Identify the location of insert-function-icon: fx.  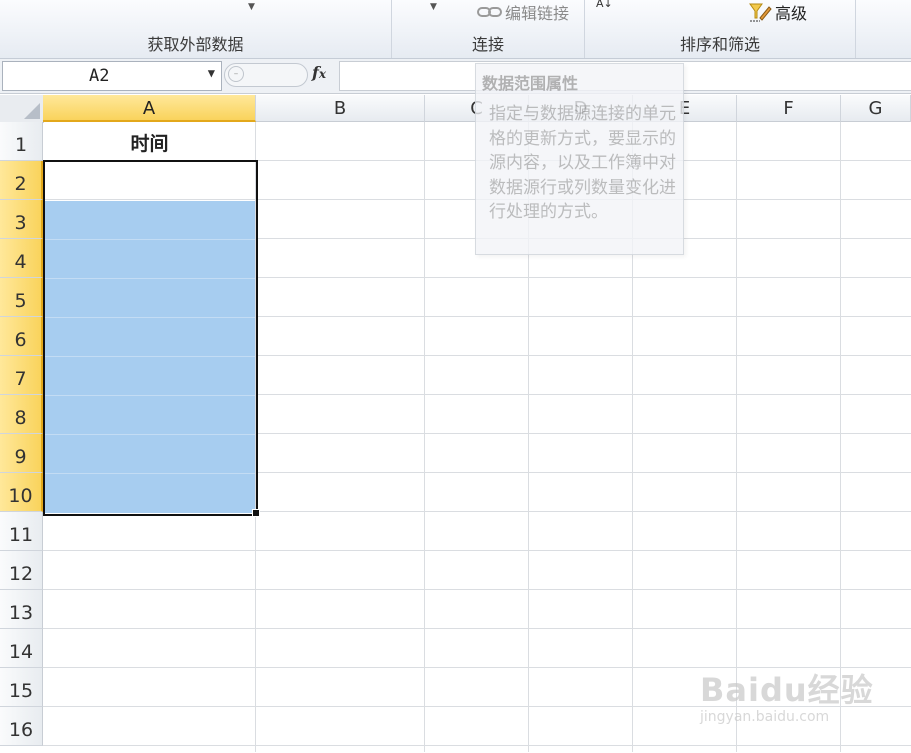
(319, 72).